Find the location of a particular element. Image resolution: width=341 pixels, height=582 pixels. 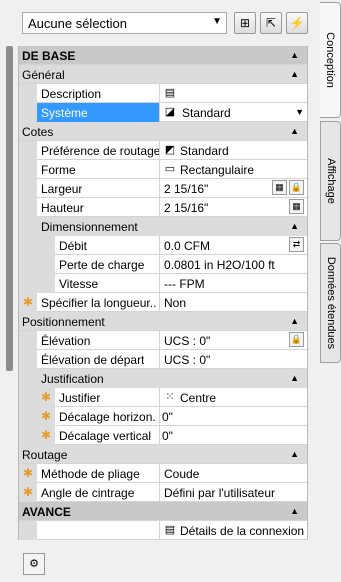

prop-name: Méthode de pliage is located at coordinates (90, 474).